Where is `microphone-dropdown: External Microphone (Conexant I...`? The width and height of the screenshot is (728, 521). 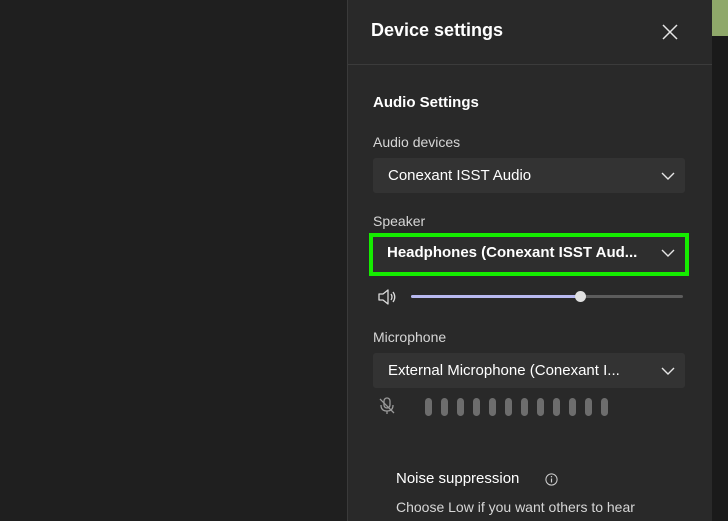
microphone-dropdown: External Microphone (Conexant I... is located at coordinates (529, 370).